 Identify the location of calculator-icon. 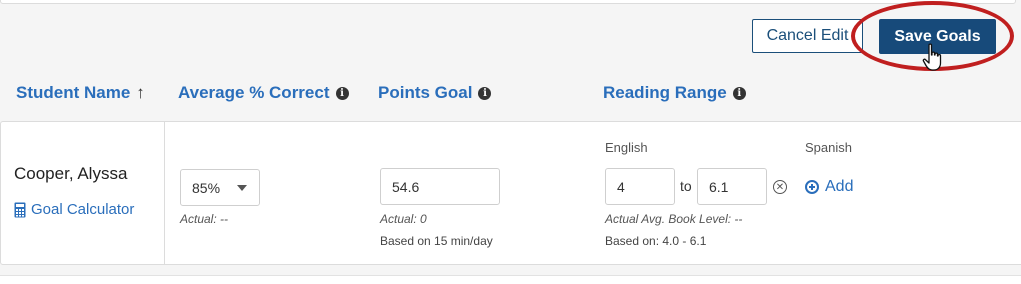
(20, 209).